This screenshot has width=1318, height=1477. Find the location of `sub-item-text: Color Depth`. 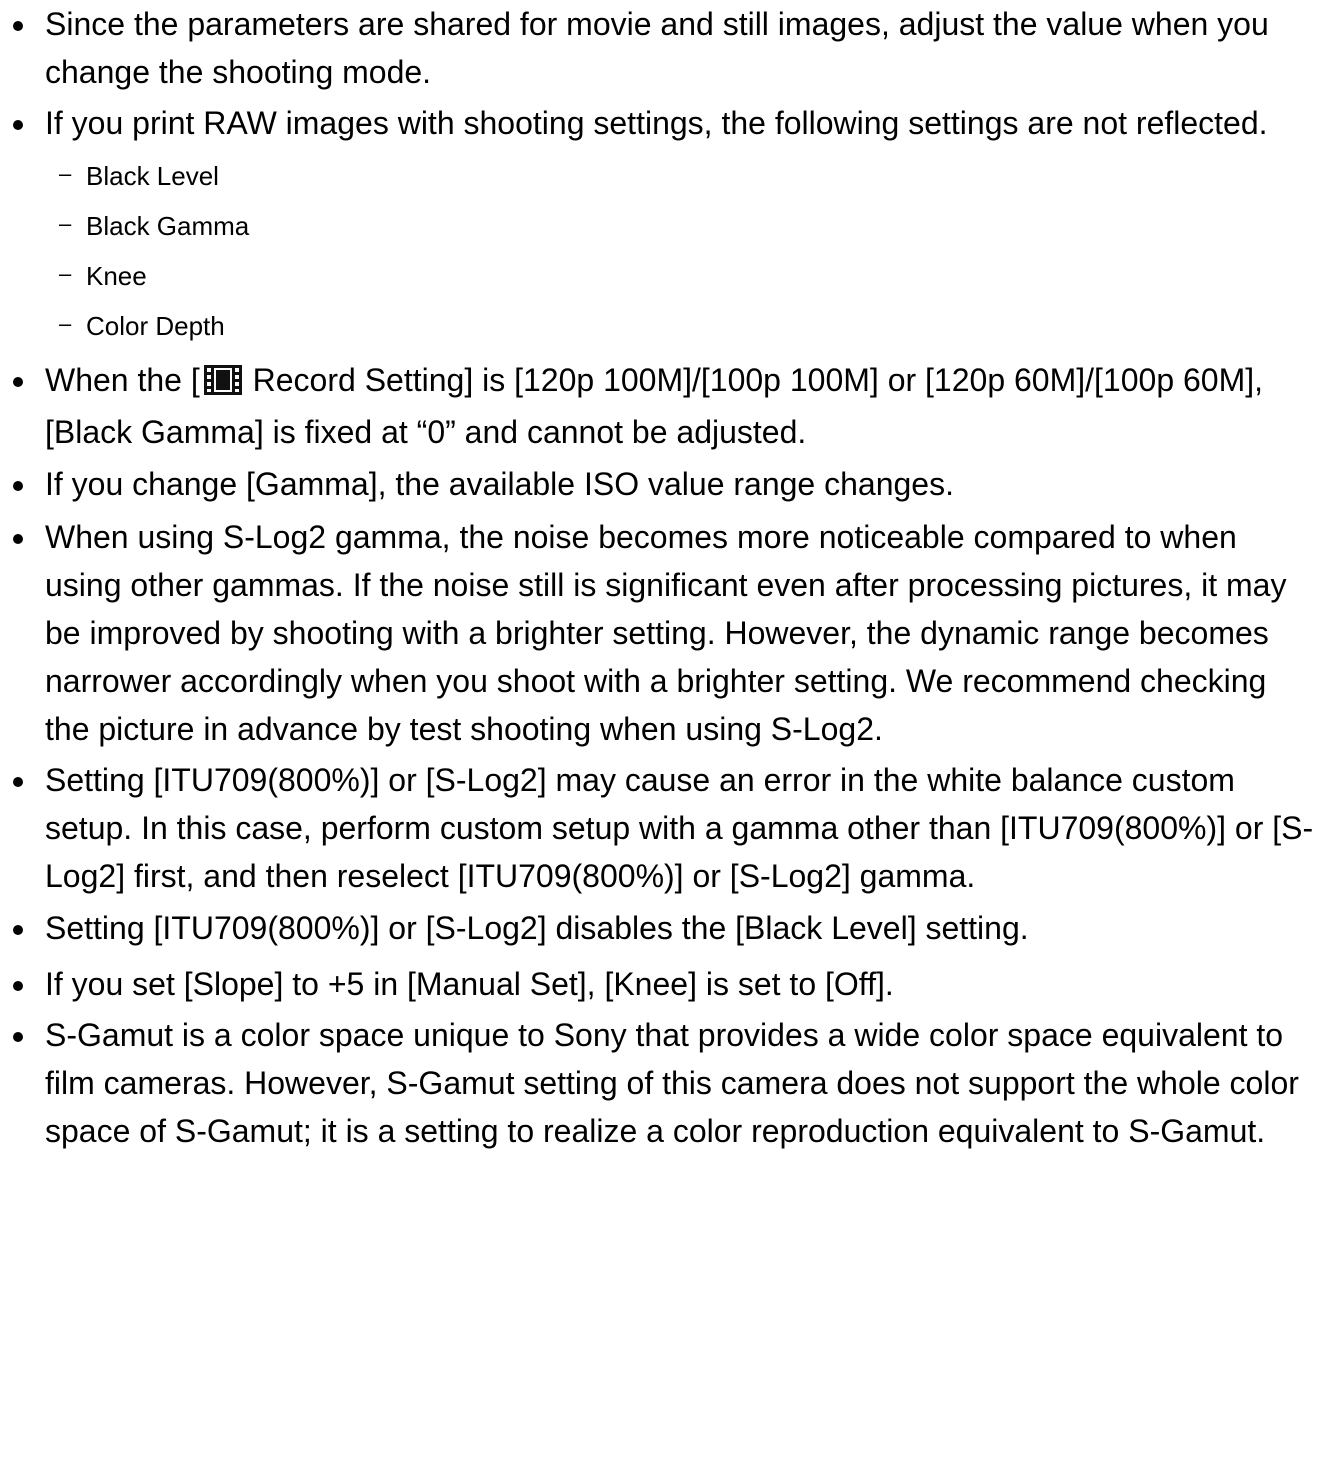

sub-item-text: Color Depth is located at coordinates (155, 326).